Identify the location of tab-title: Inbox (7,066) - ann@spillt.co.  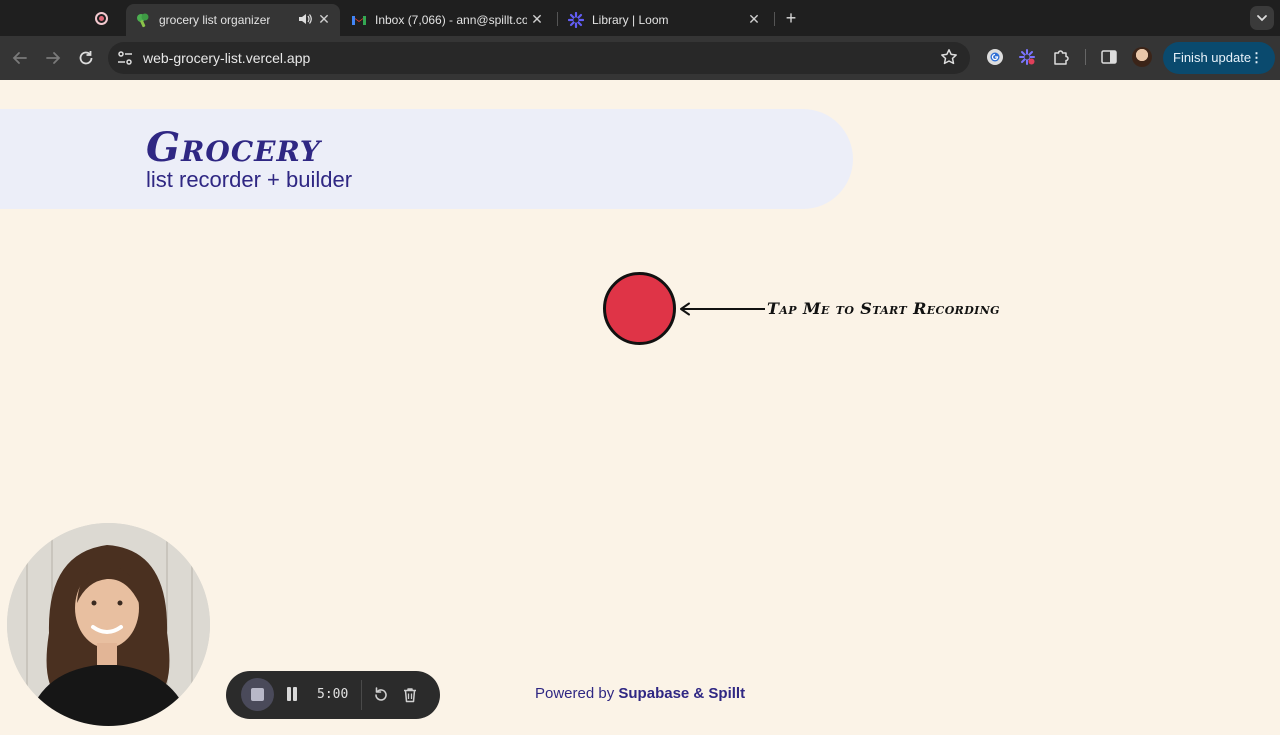
(451, 20).